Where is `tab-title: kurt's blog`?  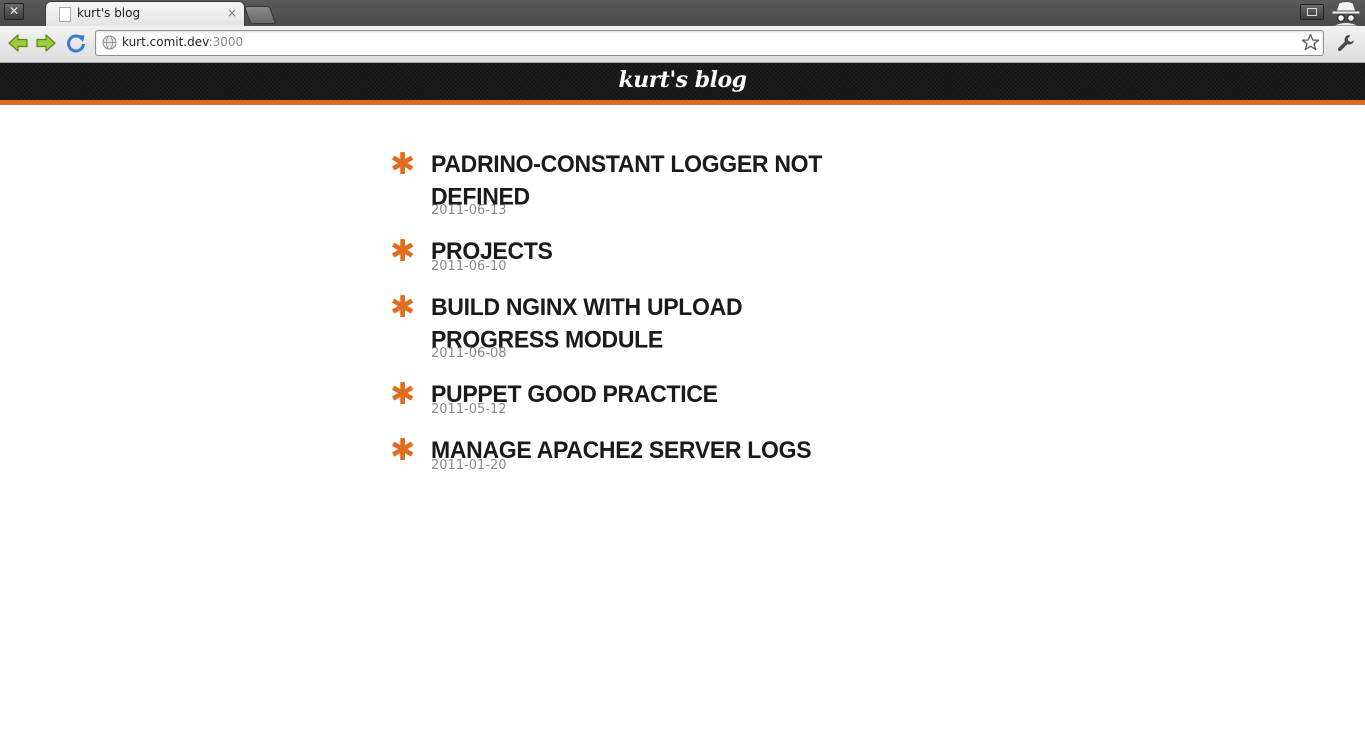
tab-title: kurt's blog is located at coordinates (109, 13).